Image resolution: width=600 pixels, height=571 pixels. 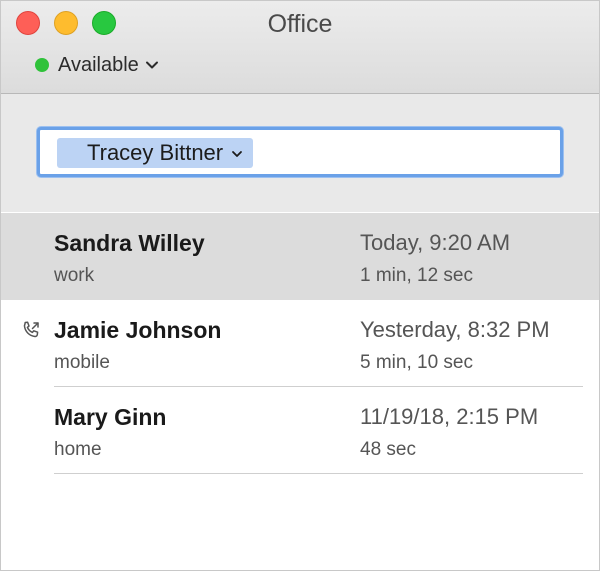 What do you see at coordinates (449, 416) in the screenshot?
I see `call-timestamp: 11/19/18, 2:15 PM` at bounding box center [449, 416].